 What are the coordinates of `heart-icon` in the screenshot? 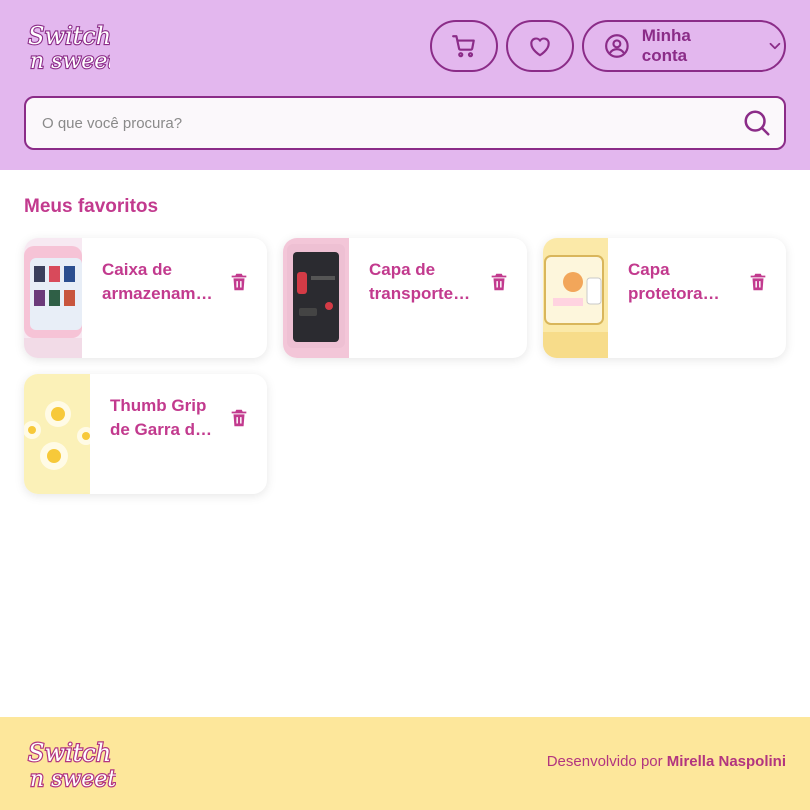 It's located at (540, 47).